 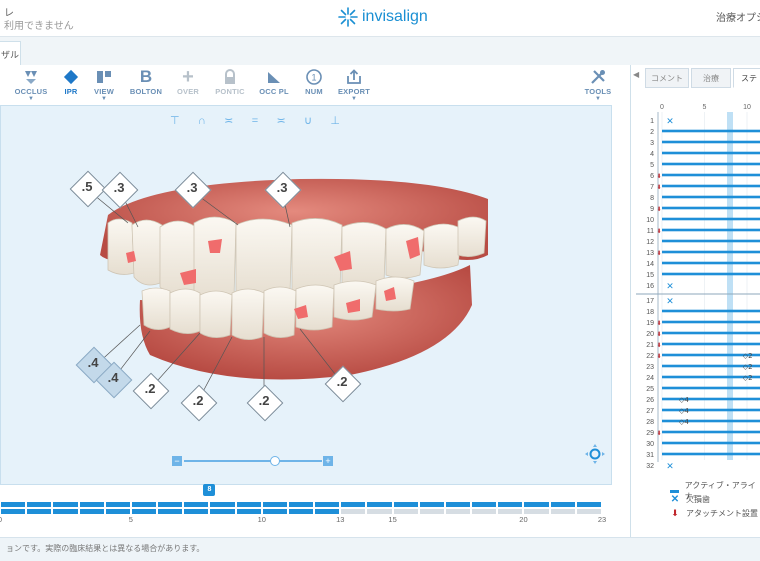 I want to click on pontic-tool-button: PONTIC, so click(x=230, y=86).